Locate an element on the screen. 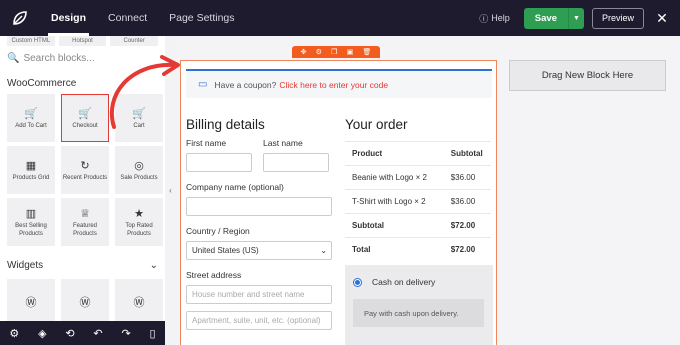 This screenshot has width=680, height=345. last-name-field is located at coordinates (296, 162).